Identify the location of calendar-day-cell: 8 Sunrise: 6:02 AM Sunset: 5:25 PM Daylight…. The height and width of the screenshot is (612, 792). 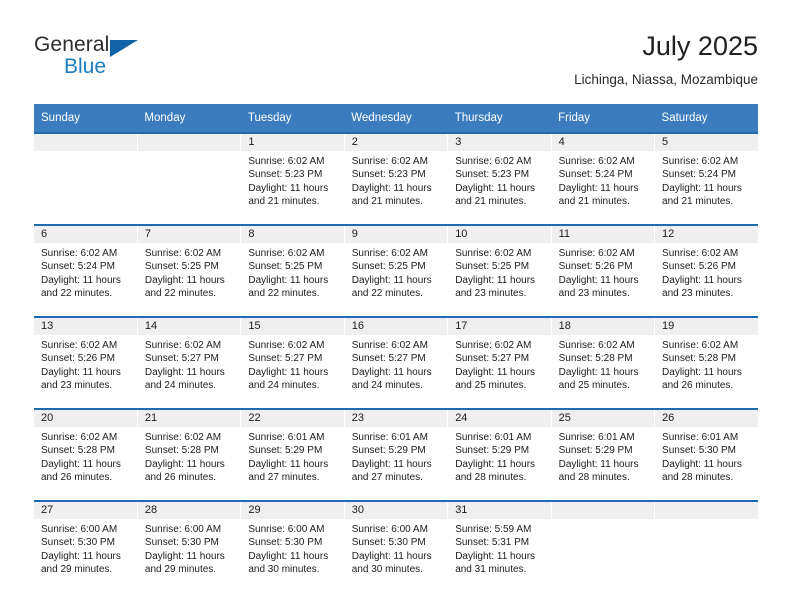
(292, 270).